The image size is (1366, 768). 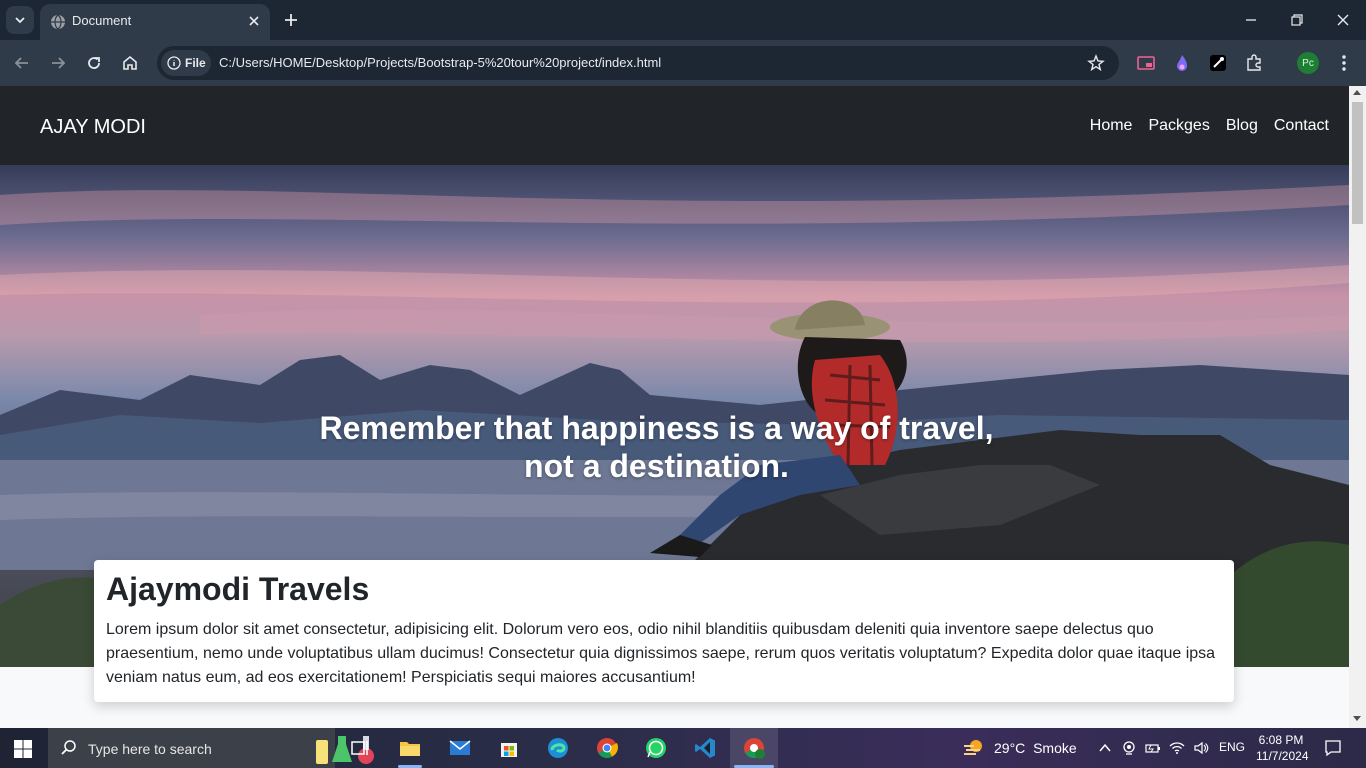 What do you see at coordinates (360, 748) in the screenshot?
I see `task-view-icon` at bounding box center [360, 748].